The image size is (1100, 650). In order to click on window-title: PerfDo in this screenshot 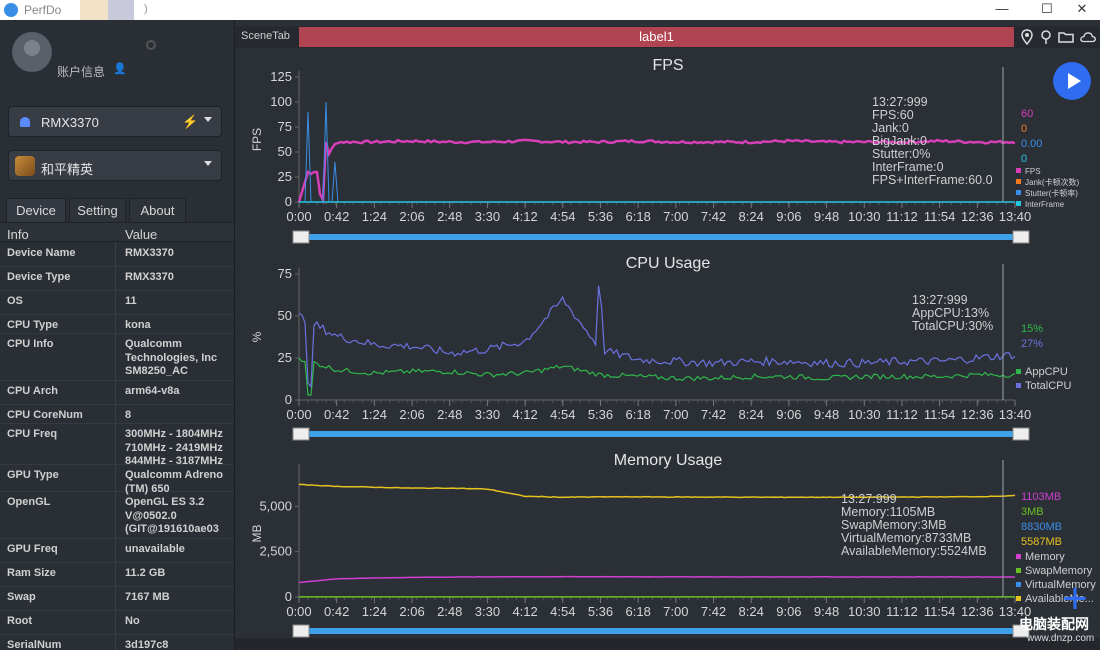, I will do `click(43, 10)`.